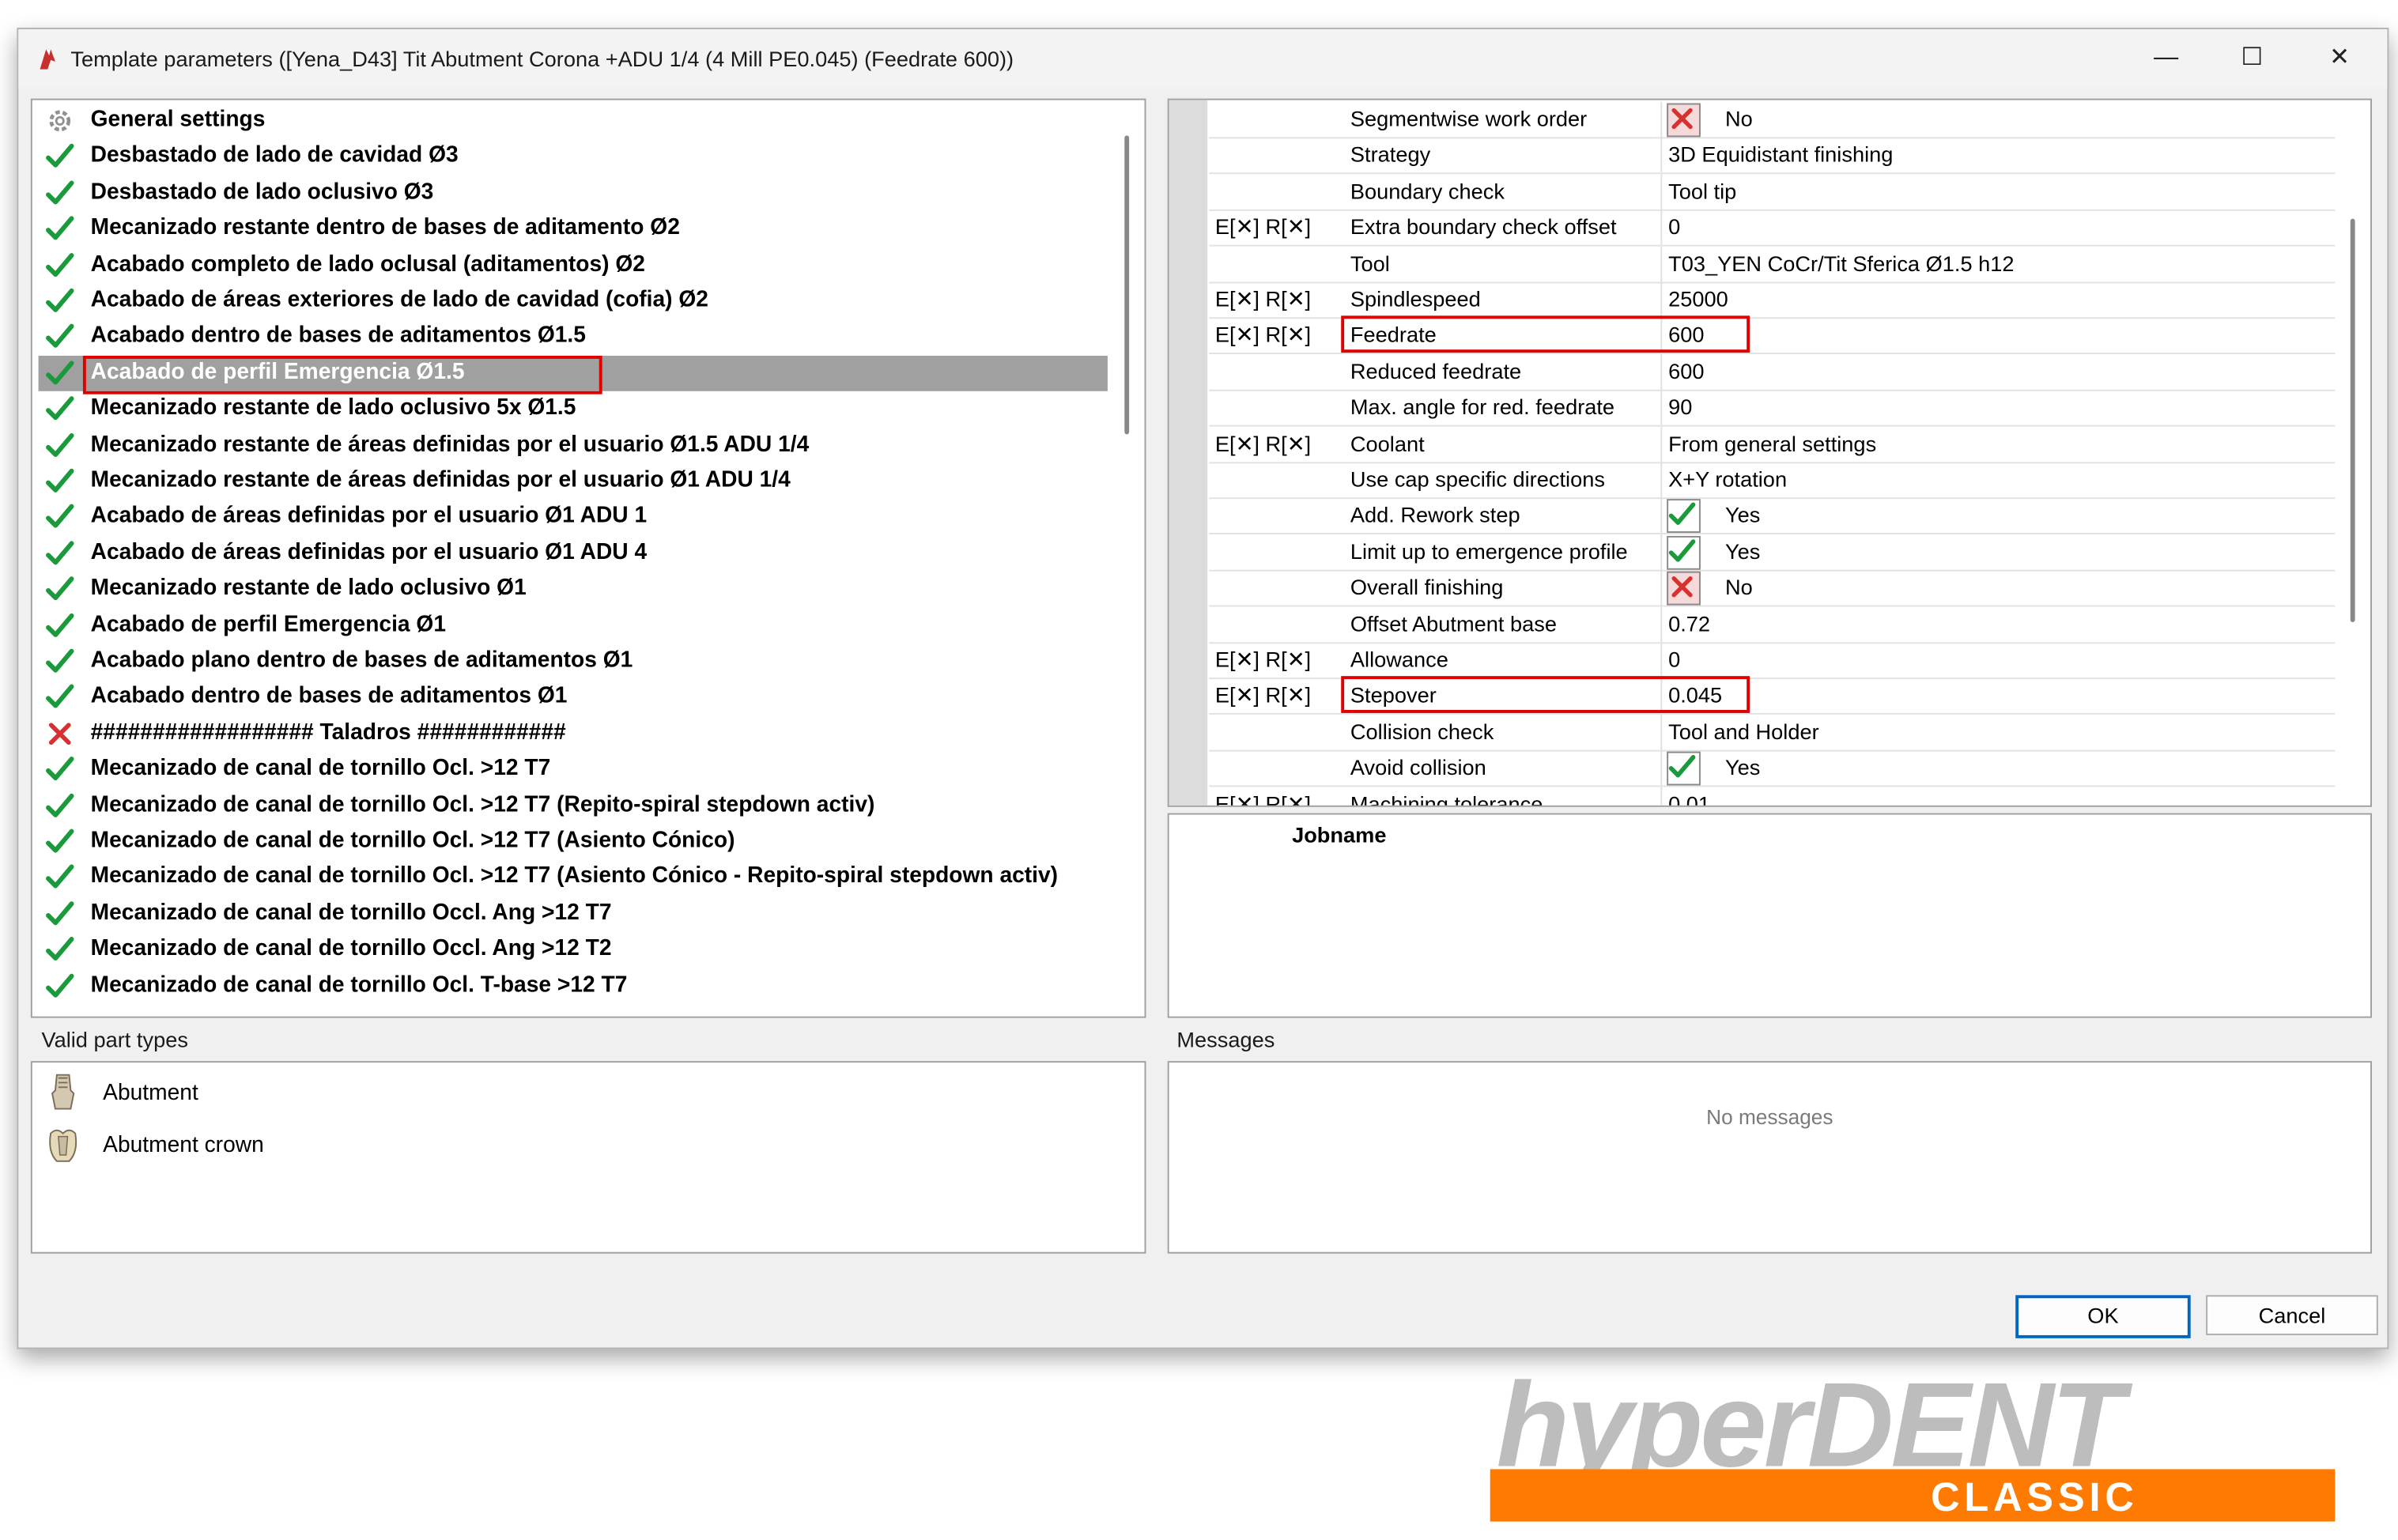 The width and height of the screenshot is (2398, 1540). What do you see at coordinates (1680, 407) in the screenshot?
I see `parameter-value: 90` at bounding box center [1680, 407].